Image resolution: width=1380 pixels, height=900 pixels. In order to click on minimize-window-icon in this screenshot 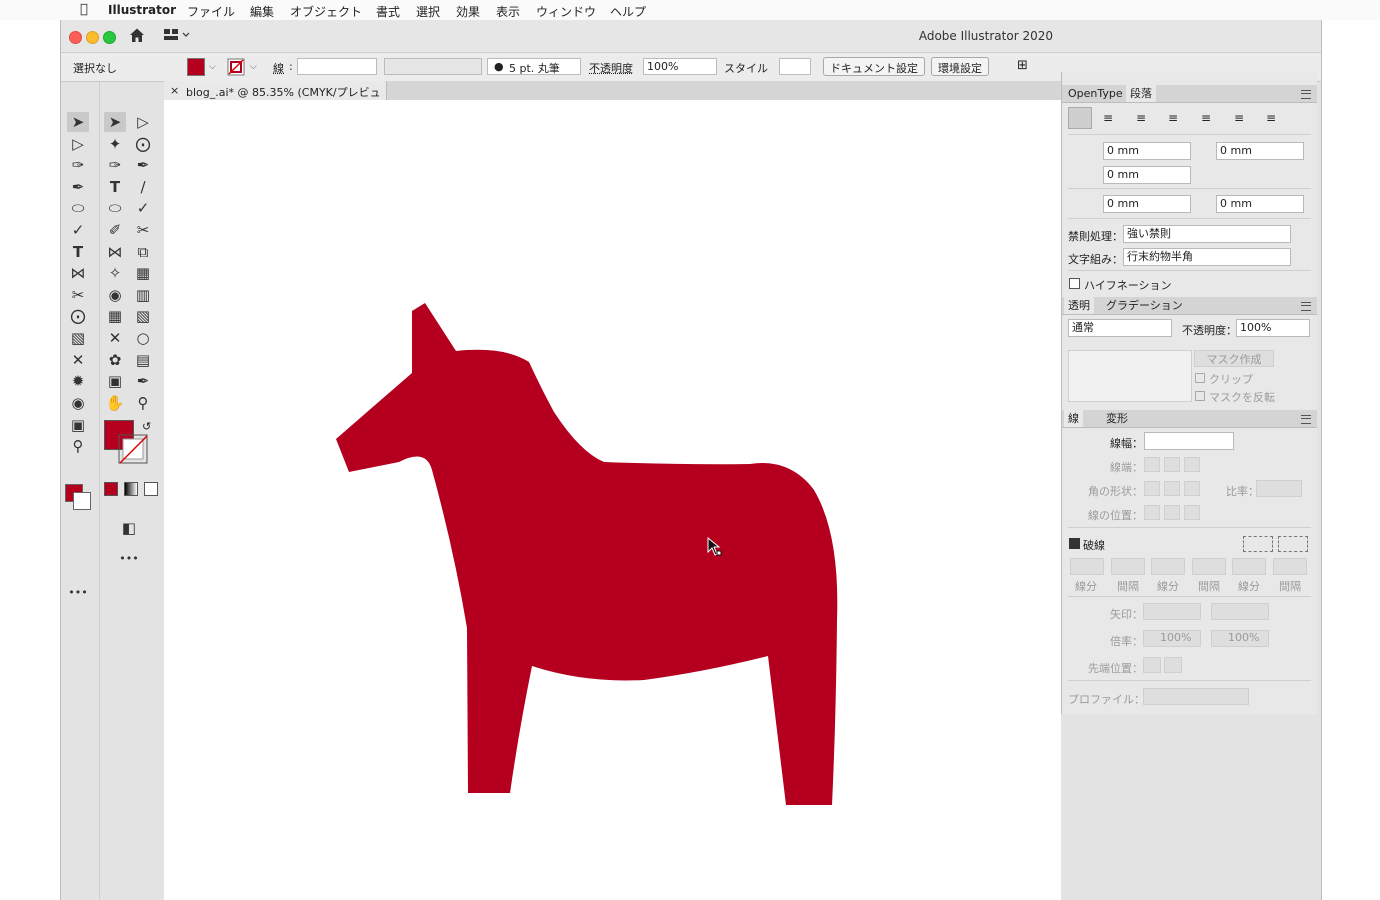, I will do `click(92, 37)`.